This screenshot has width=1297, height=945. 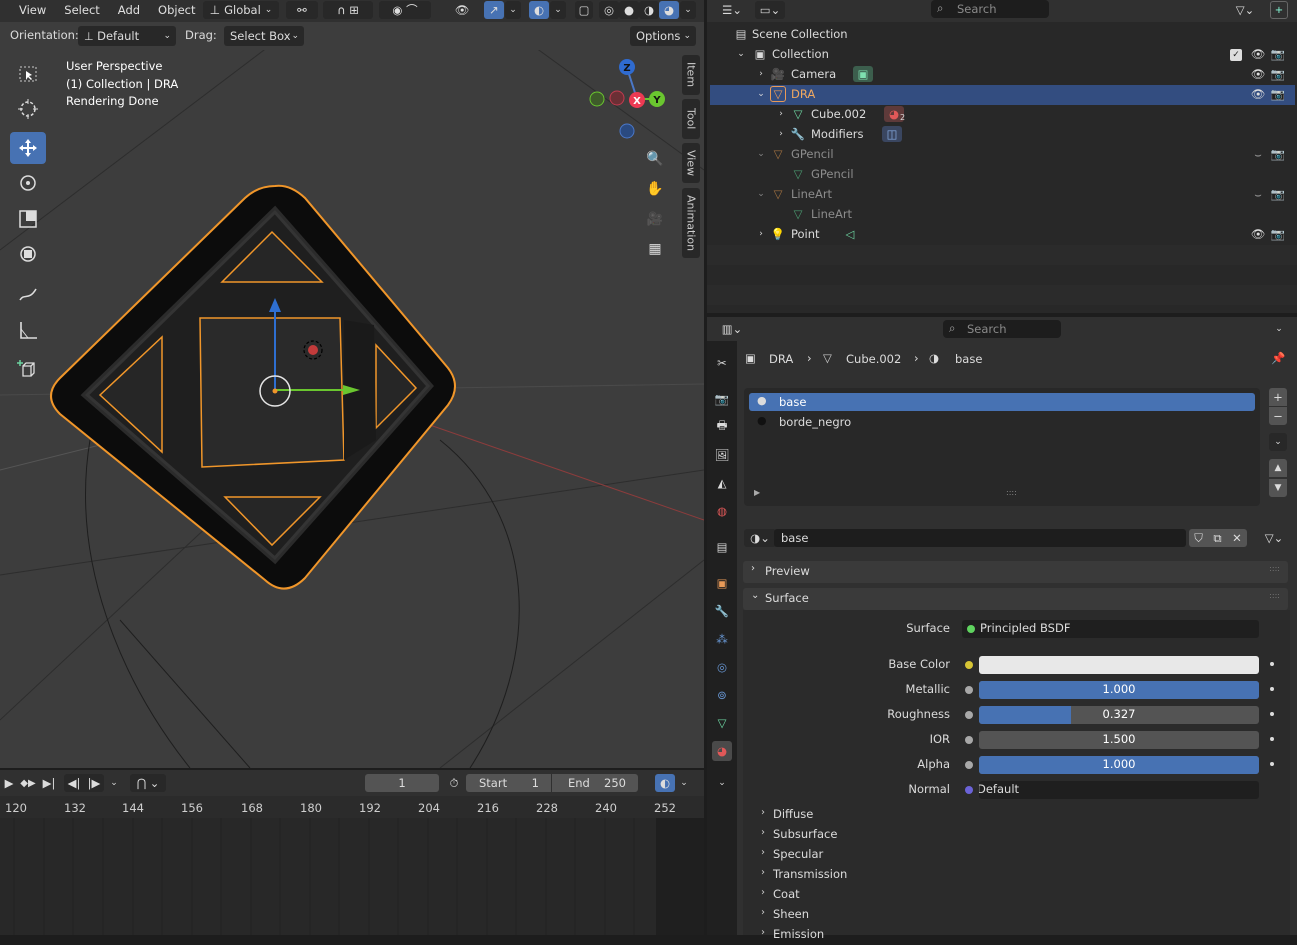 I want to click on material-slot-base: ● base, so click(x=1002, y=402).